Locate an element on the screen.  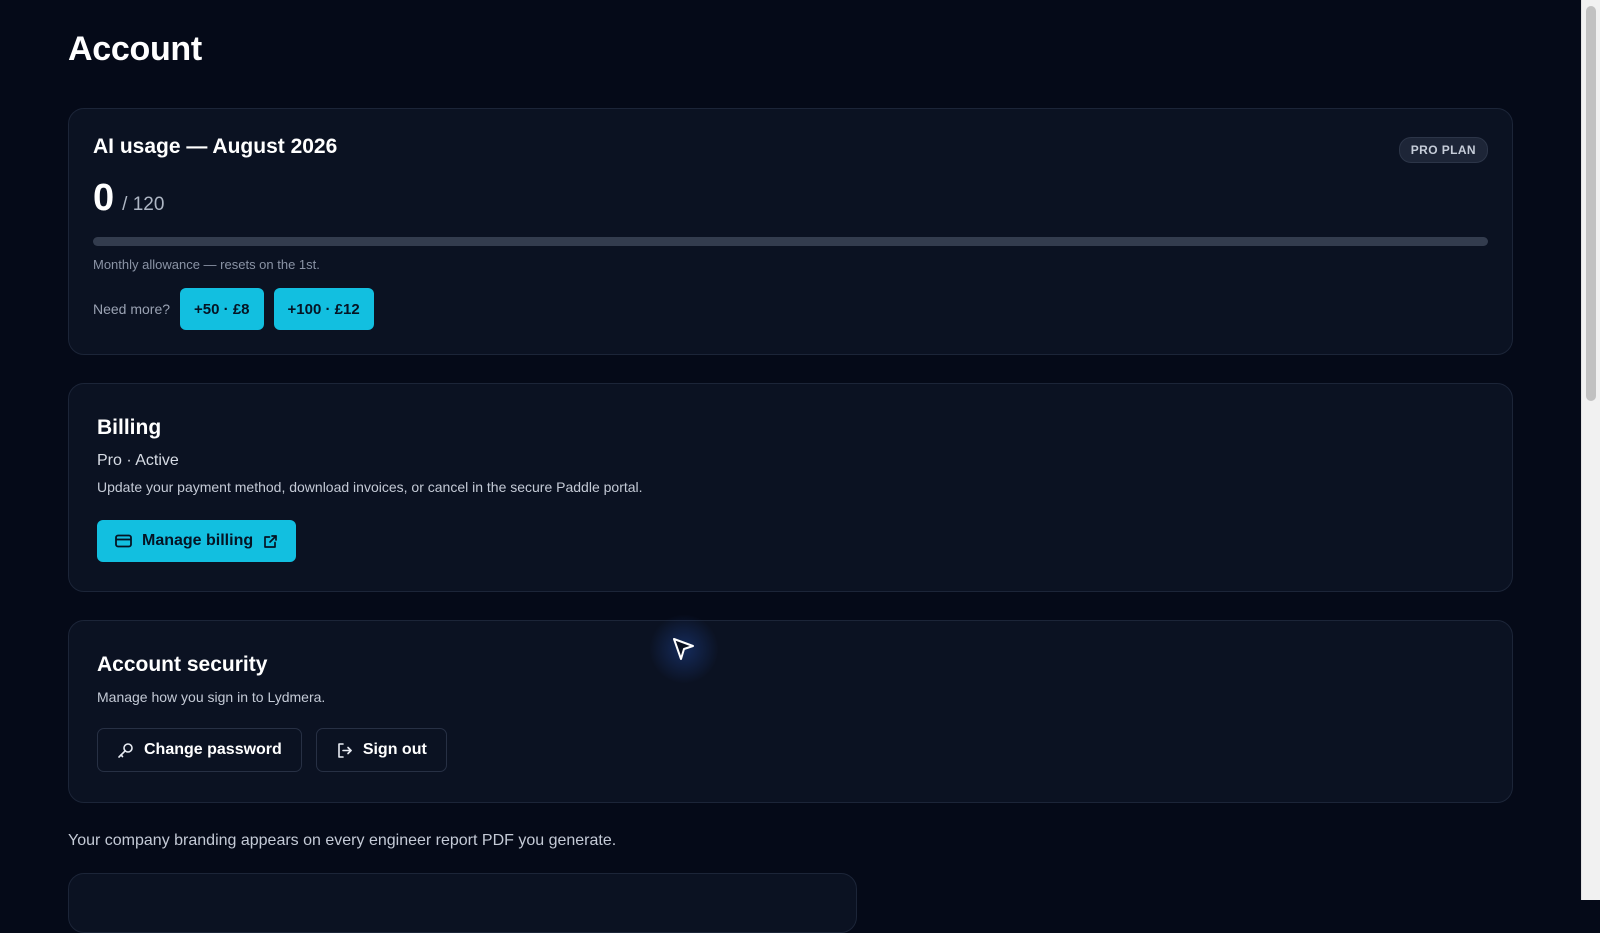
page-scrollbar is located at coordinates (1590, 450).